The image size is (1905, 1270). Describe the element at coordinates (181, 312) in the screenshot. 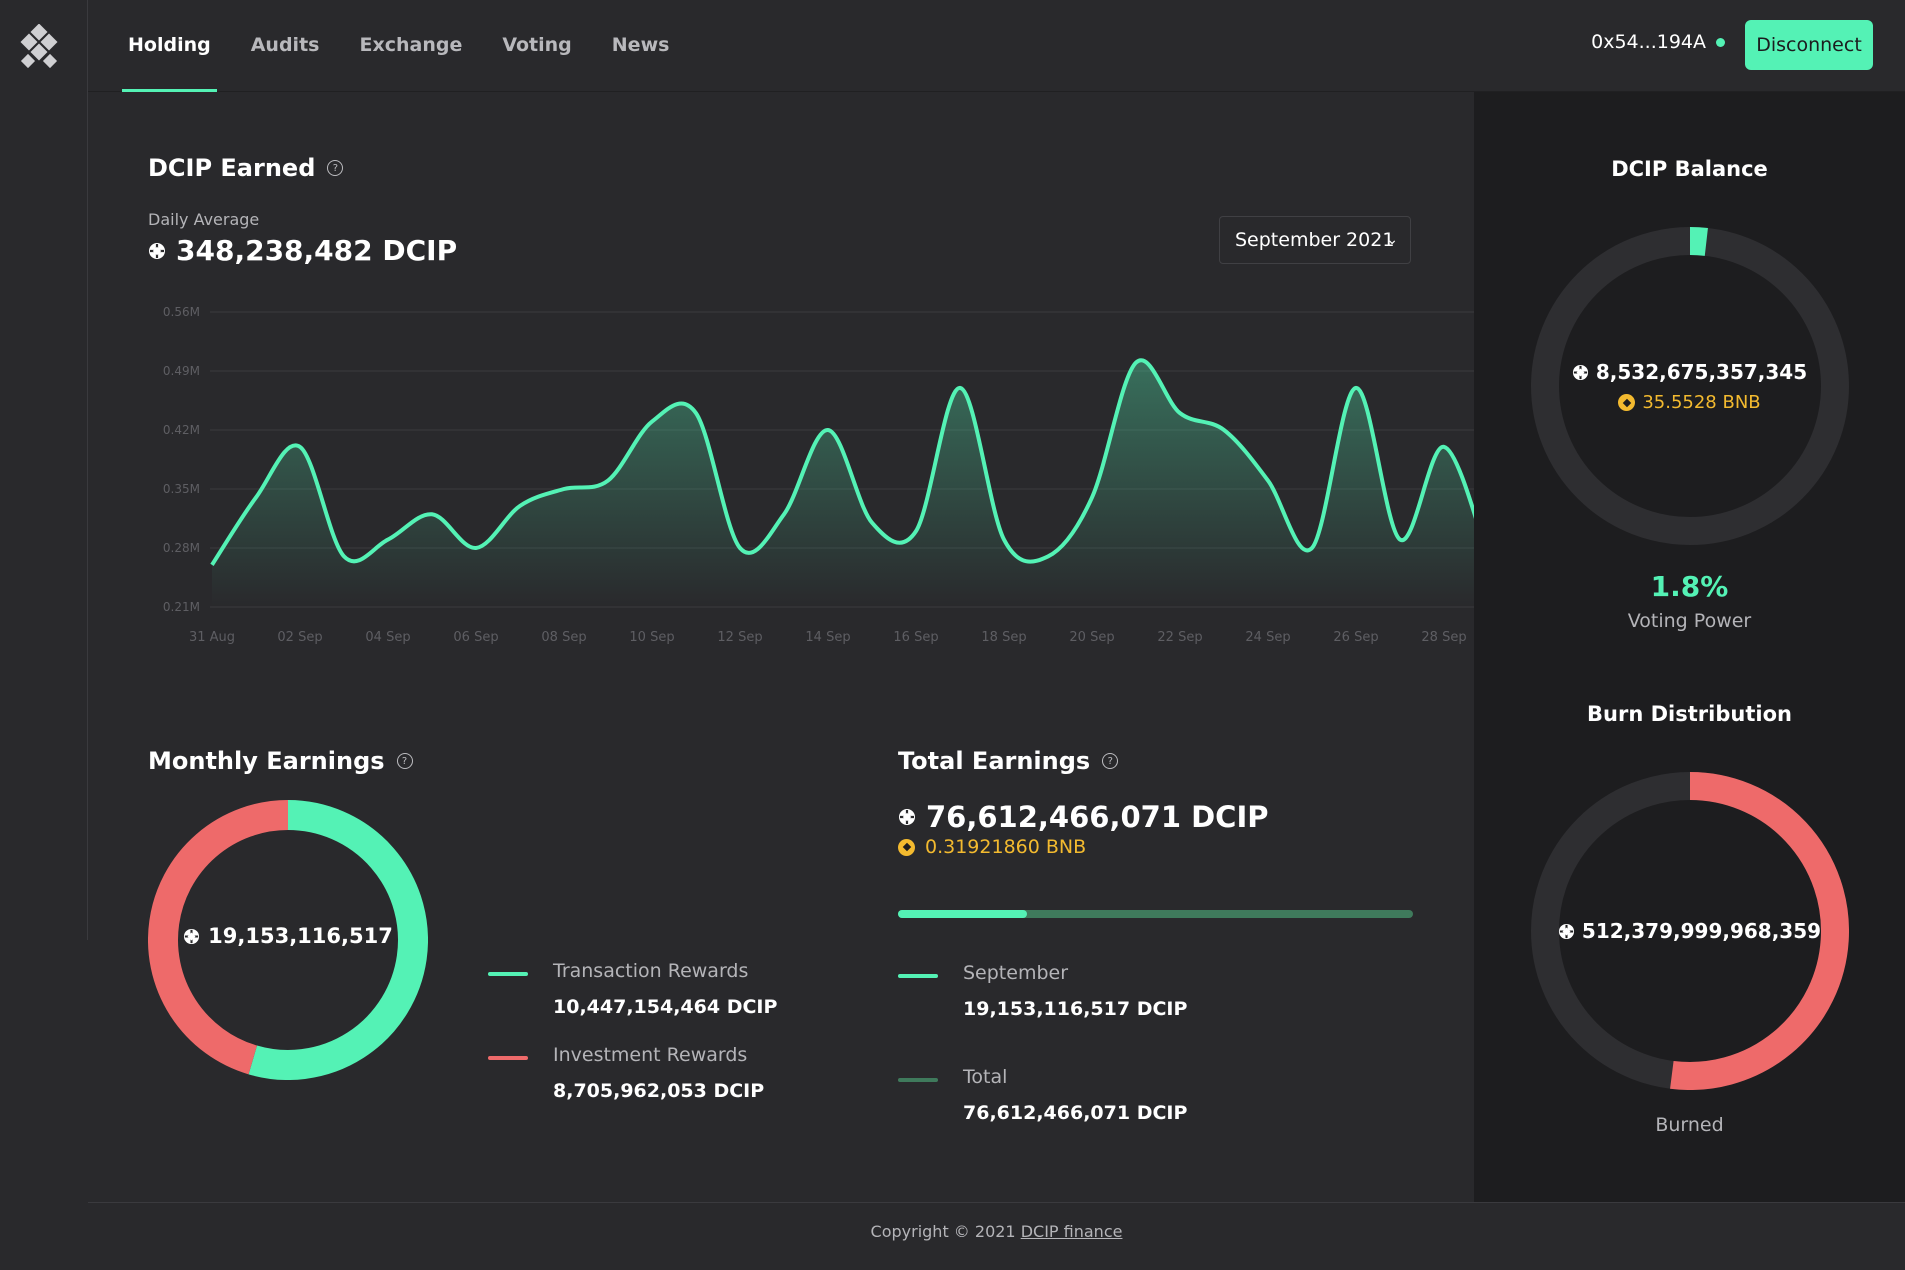

I see `y-tick-label: 0.56M` at that location.